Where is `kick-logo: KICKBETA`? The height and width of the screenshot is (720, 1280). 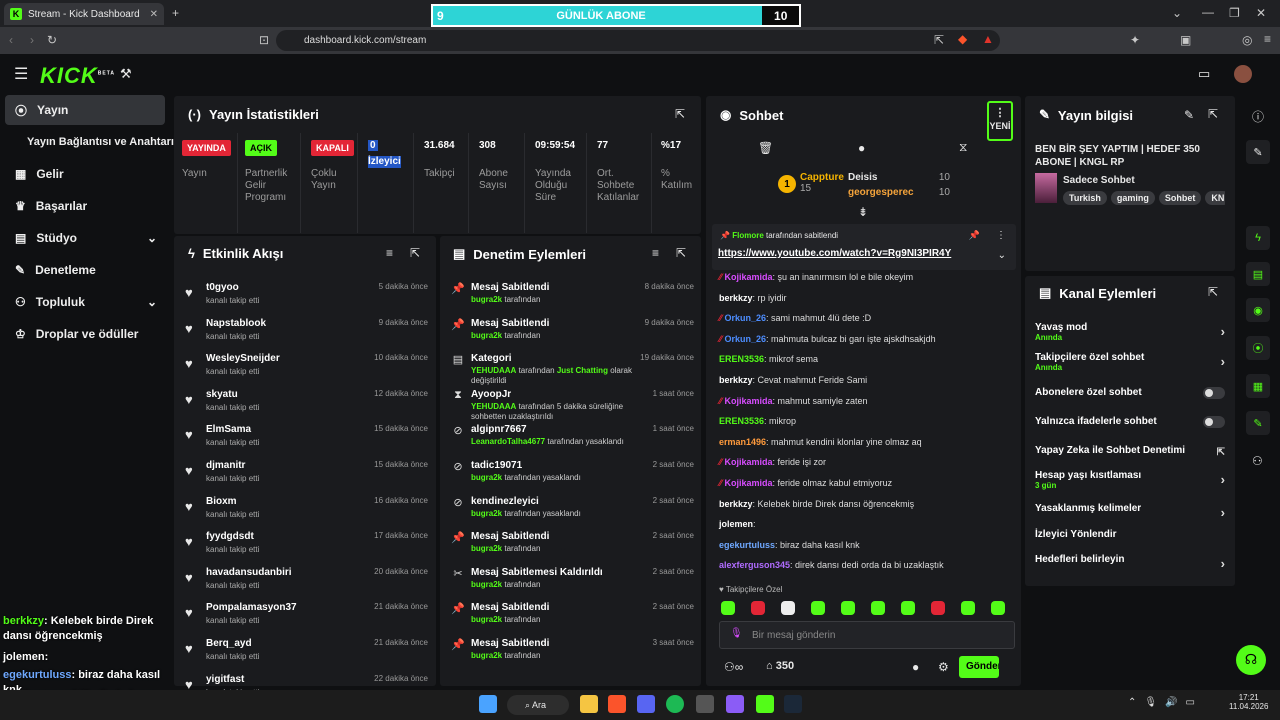 kick-logo: KICKBETA is located at coordinates (77, 76).